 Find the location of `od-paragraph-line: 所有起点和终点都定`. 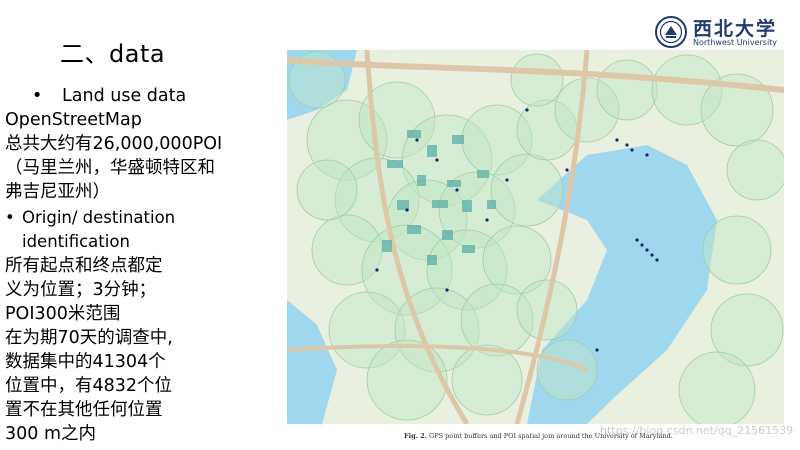

od-paragraph-line: 所有起点和终点都定 is located at coordinates (84, 266).